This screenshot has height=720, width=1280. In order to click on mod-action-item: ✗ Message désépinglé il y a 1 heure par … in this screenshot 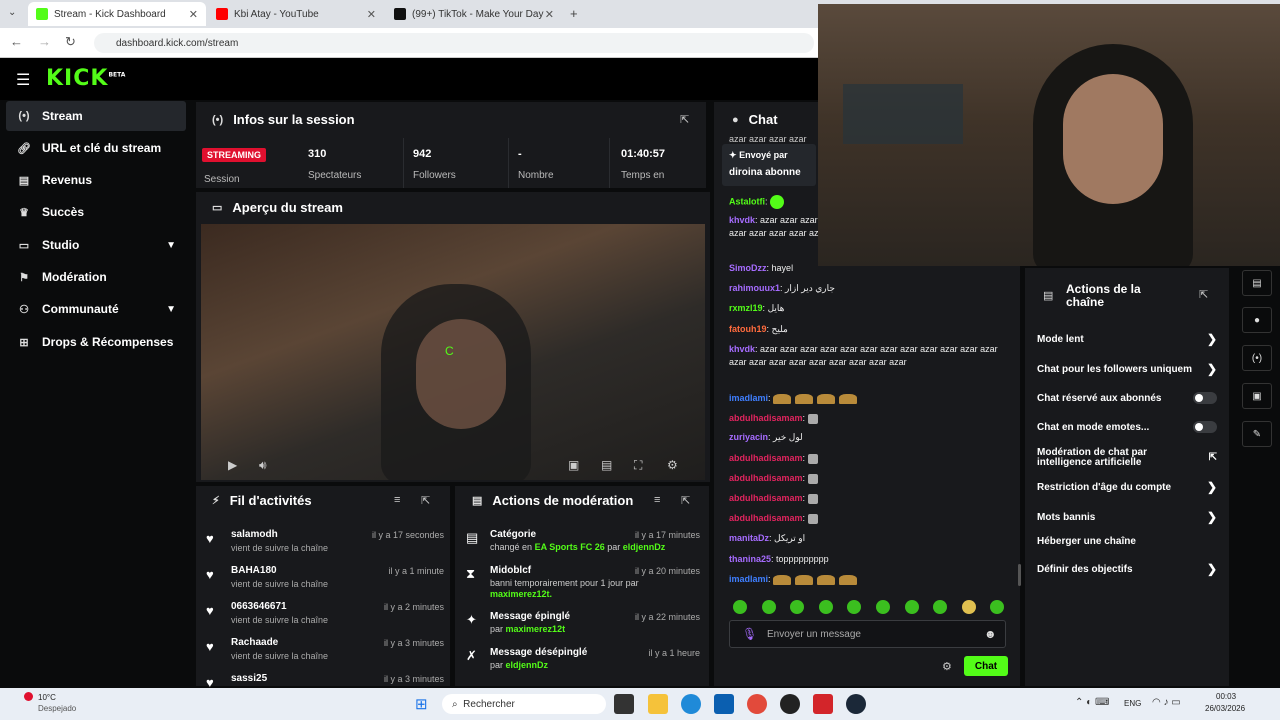, I will do `click(582, 666)`.